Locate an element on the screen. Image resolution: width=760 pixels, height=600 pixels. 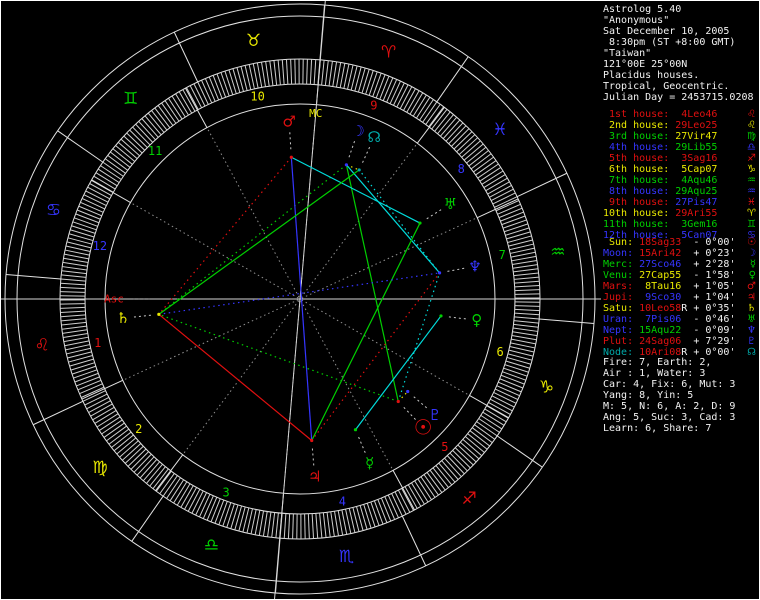
wheel-planet-glyph-neptune: ♆ is located at coordinates (474, 266).